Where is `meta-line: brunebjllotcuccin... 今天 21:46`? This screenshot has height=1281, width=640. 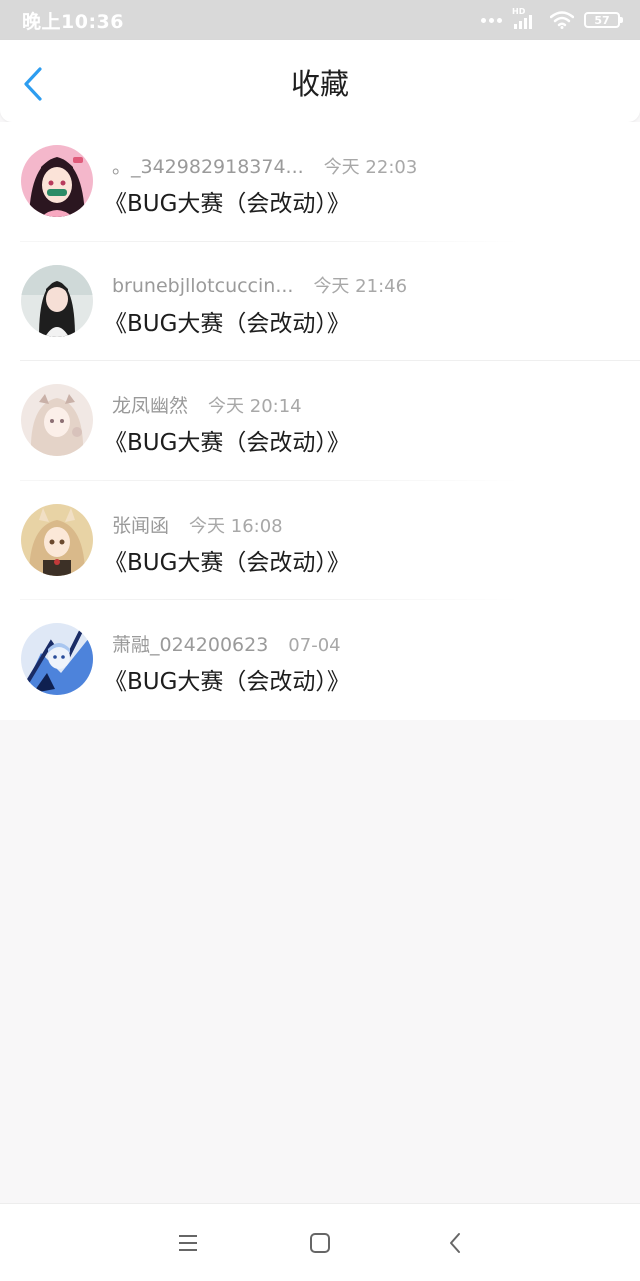
meta-line: brunebjllotcuccin... 今天 21:46 is located at coordinates (259, 285).